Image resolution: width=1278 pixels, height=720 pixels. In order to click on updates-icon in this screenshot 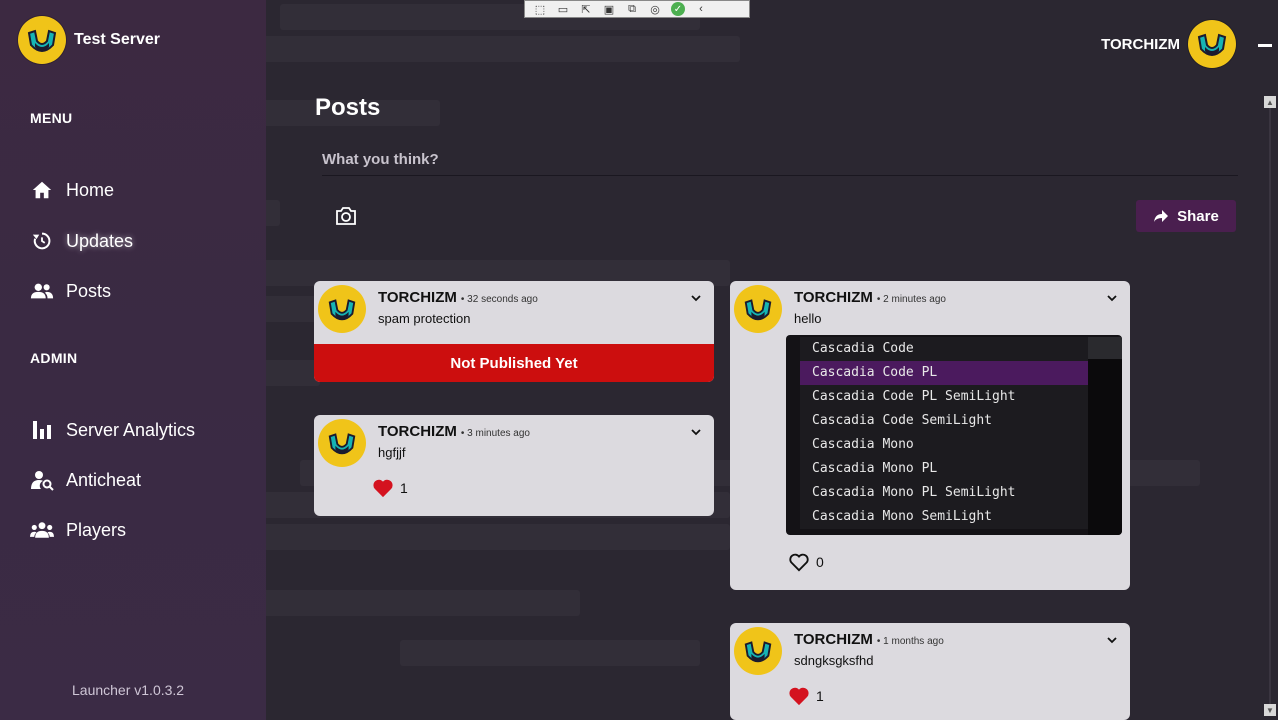, I will do `click(42, 241)`.